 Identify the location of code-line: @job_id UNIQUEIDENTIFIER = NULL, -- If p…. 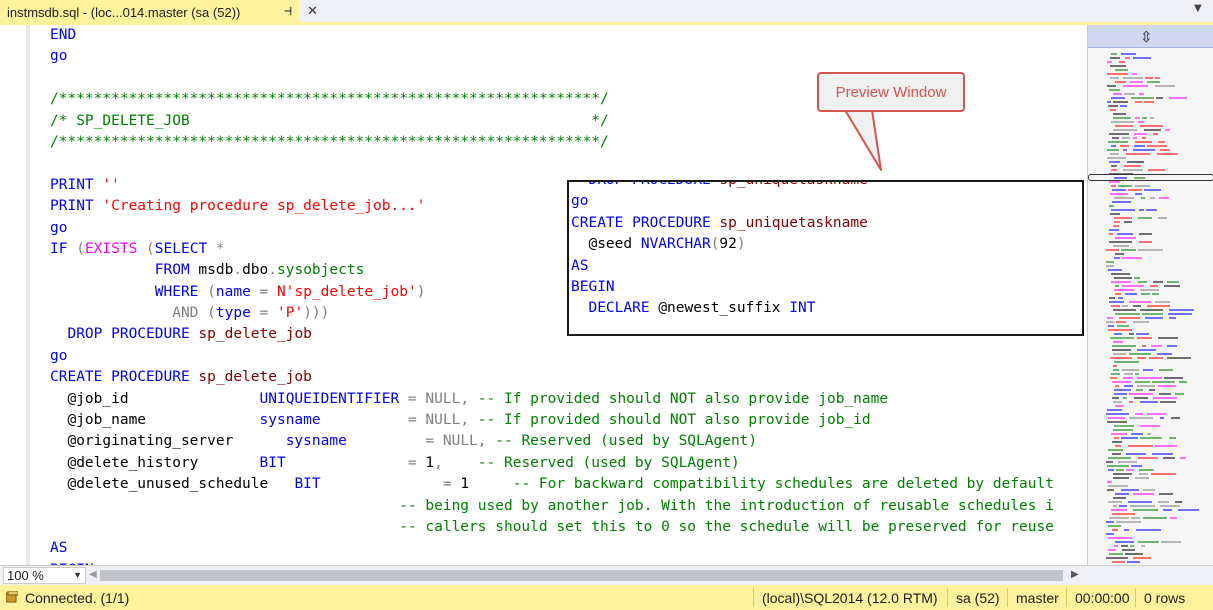
(552, 399).